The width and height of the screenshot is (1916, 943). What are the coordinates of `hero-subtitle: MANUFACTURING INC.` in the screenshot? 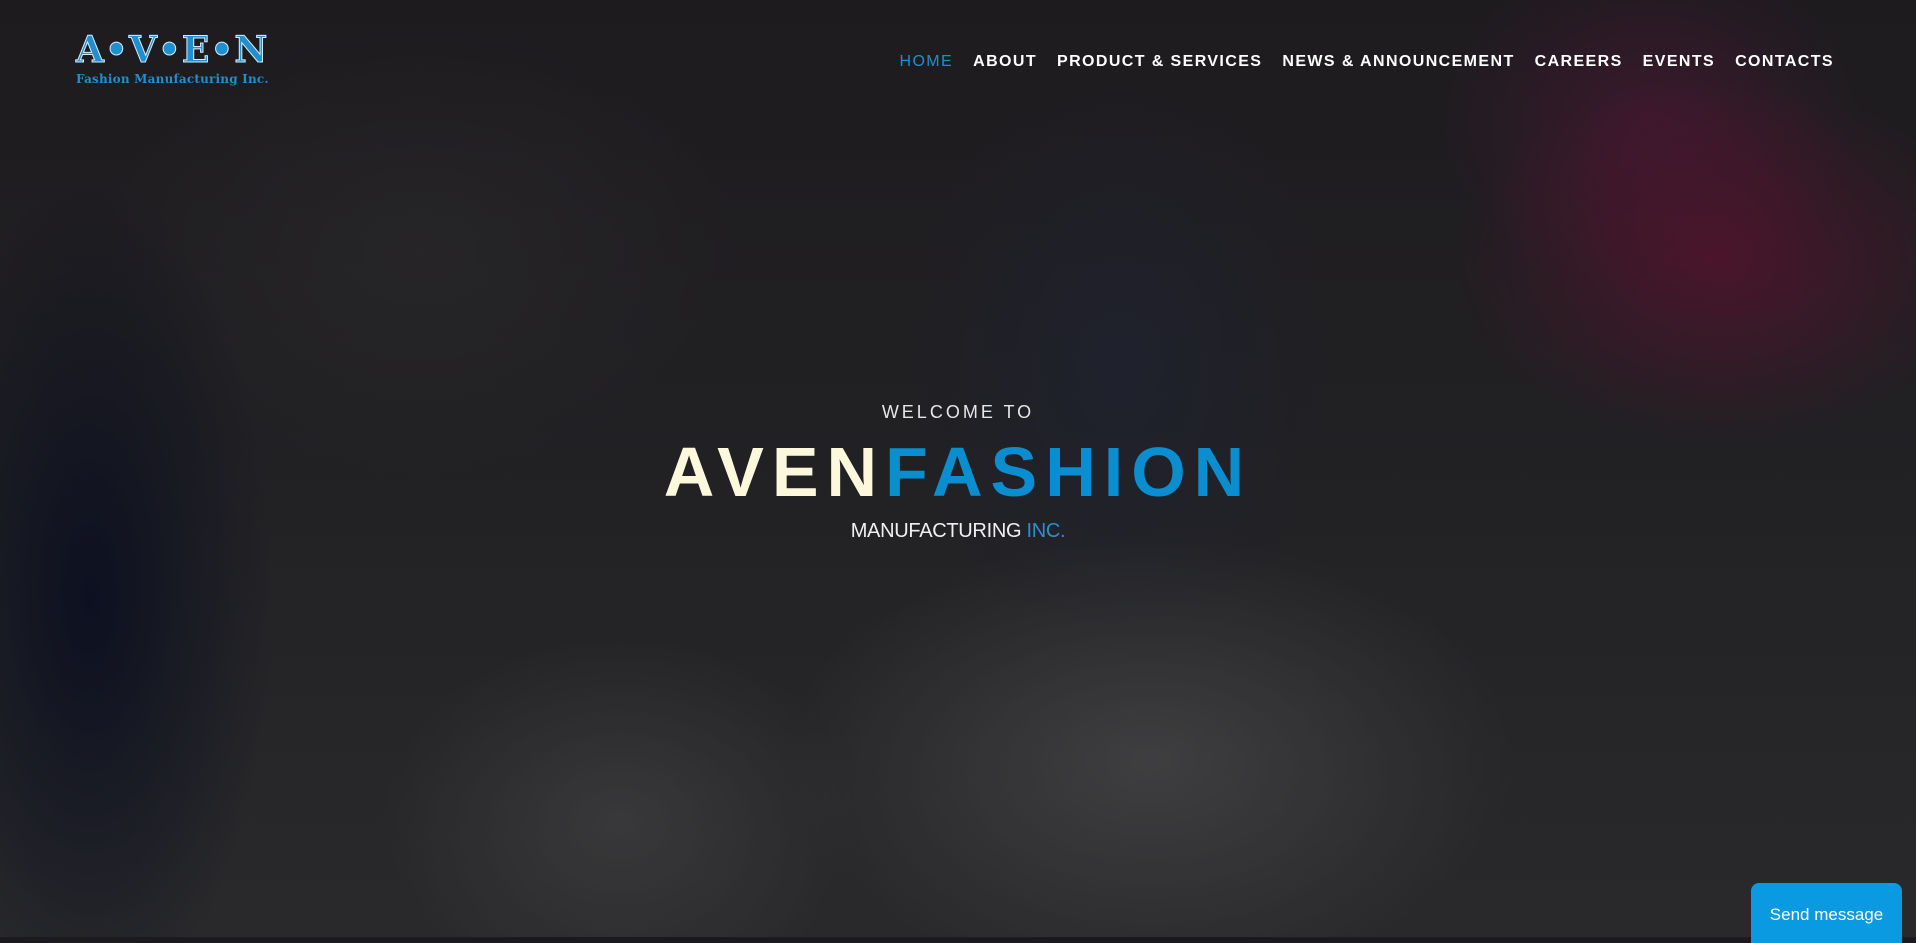 It's located at (958, 531).